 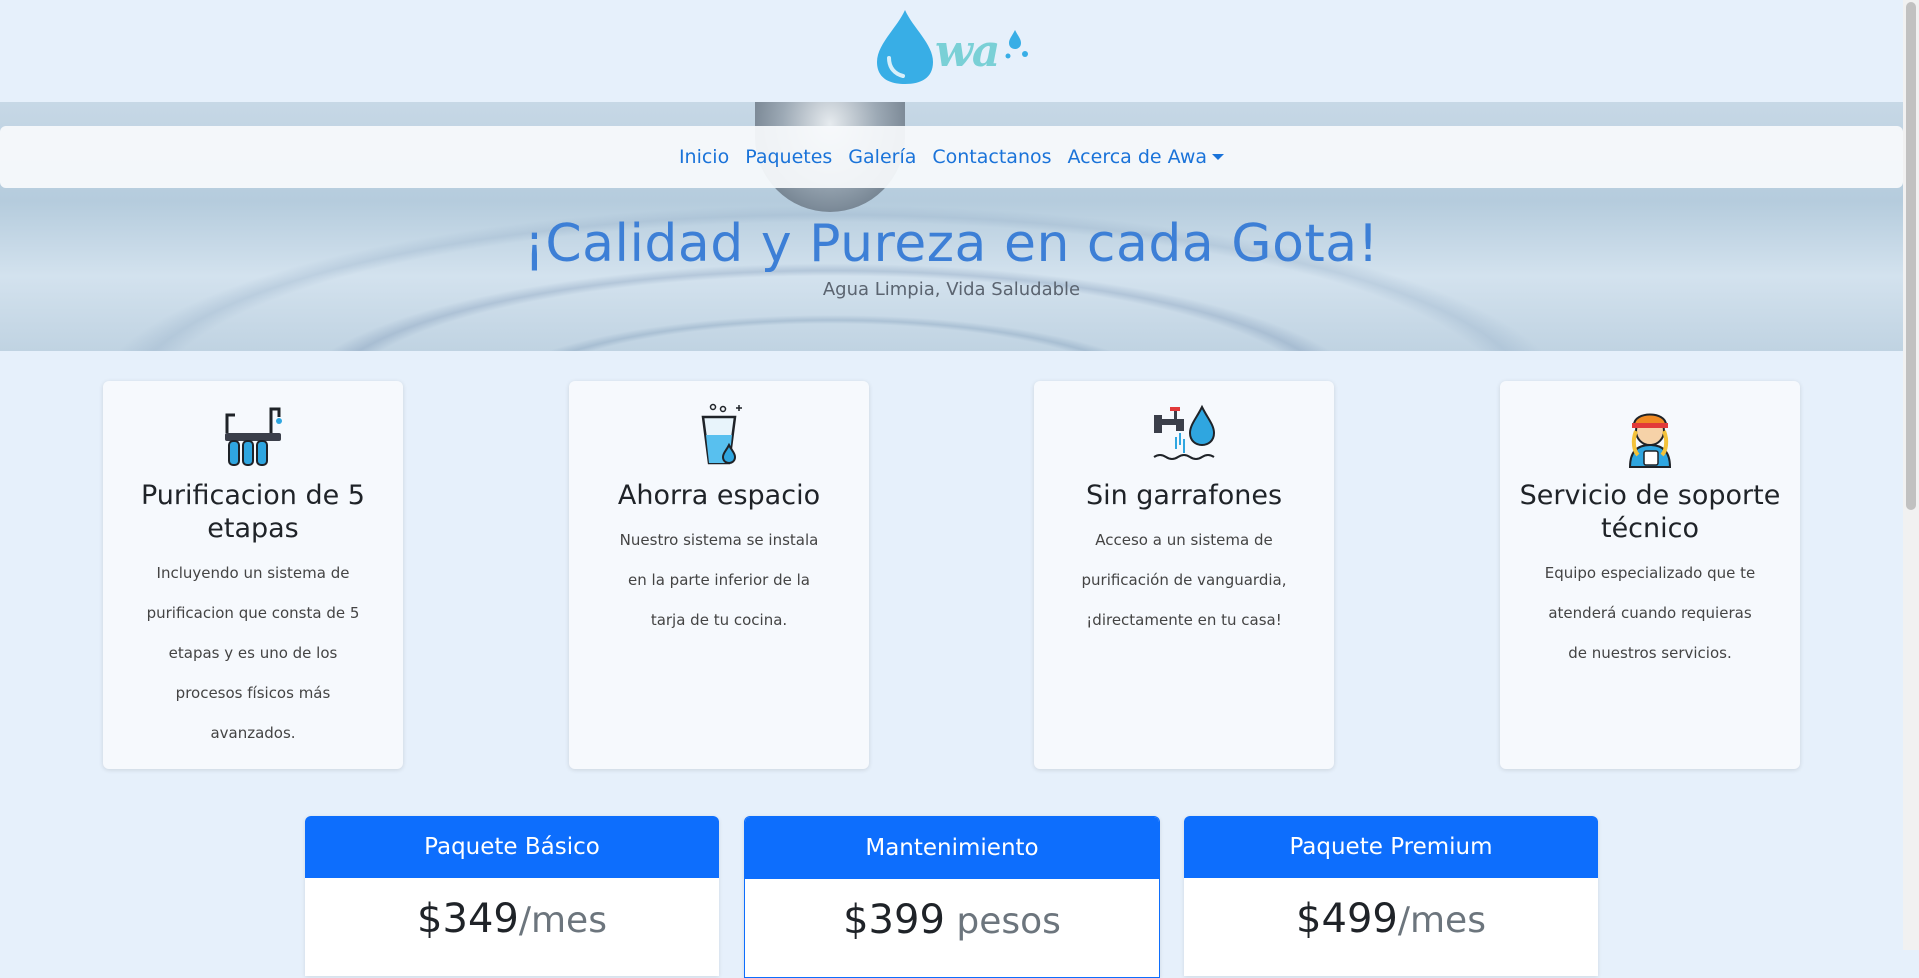 I want to click on pricing-card-premium: Paquete Premium $499/mes, so click(x=1391, y=896).